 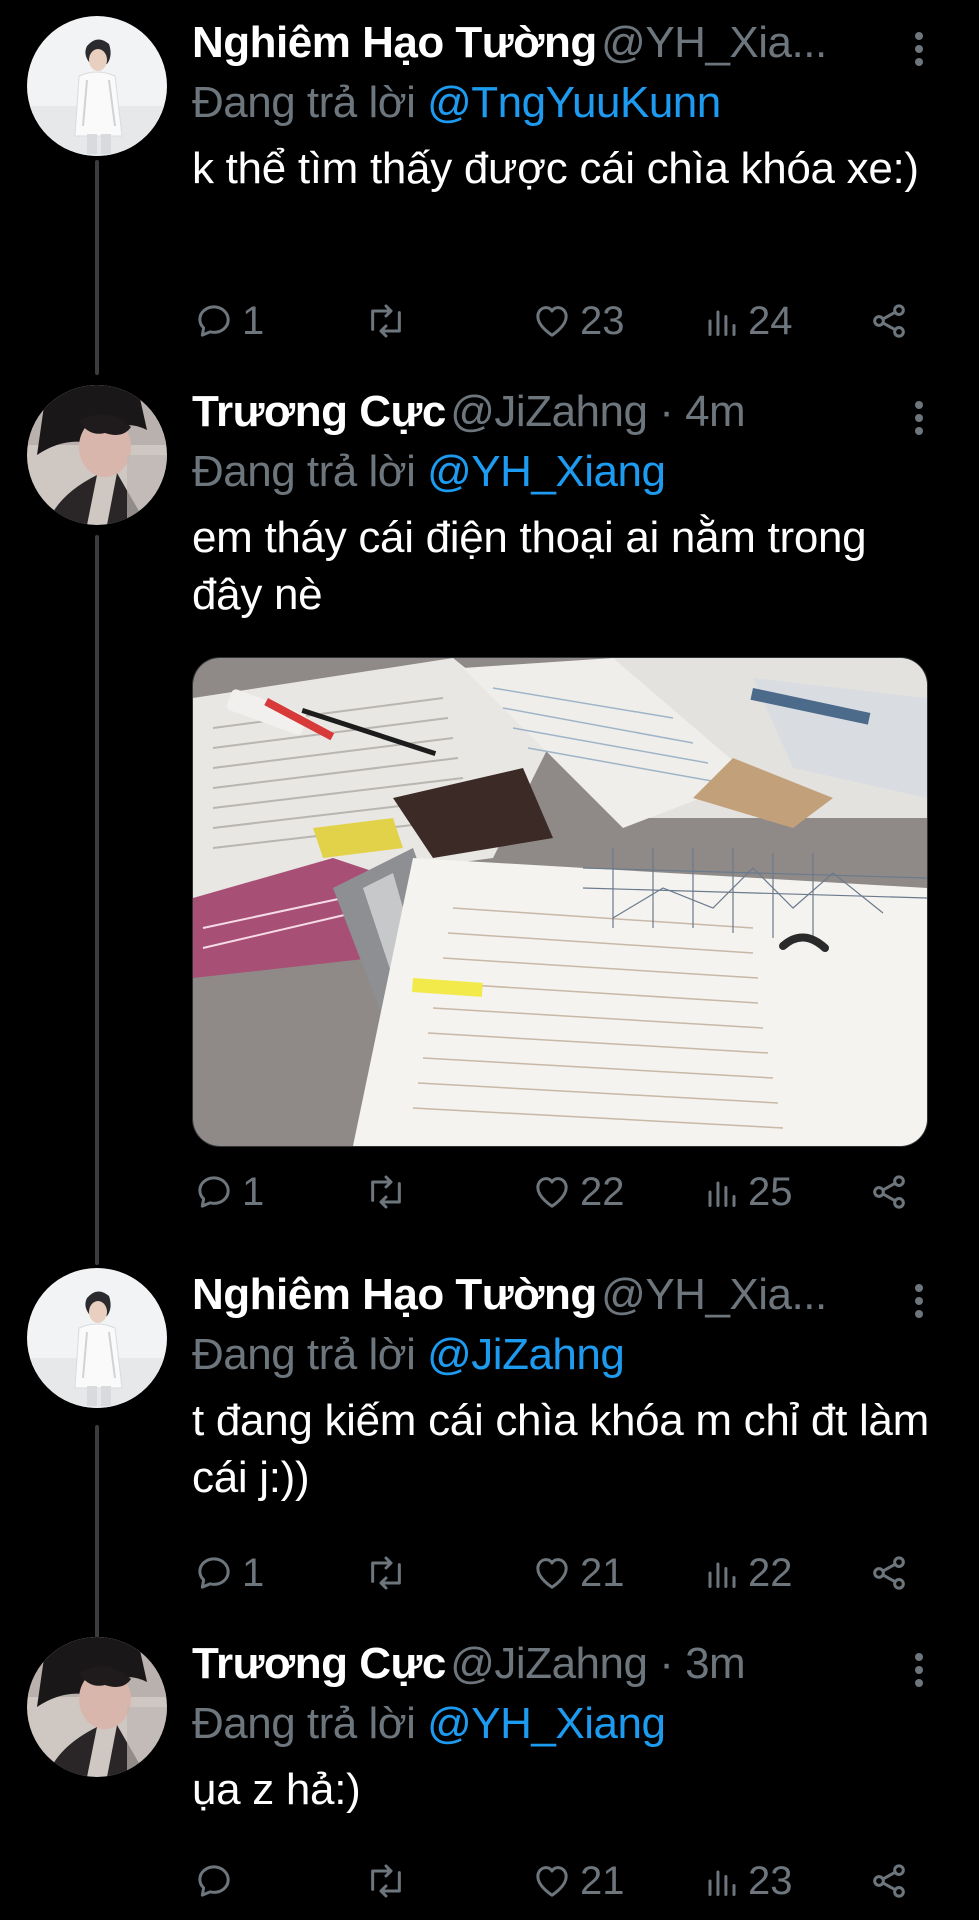 What do you see at coordinates (276, 1789) in the screenshot?
I see `tweet-text: ụa z hả:)` at bounding box center [276, 1789].